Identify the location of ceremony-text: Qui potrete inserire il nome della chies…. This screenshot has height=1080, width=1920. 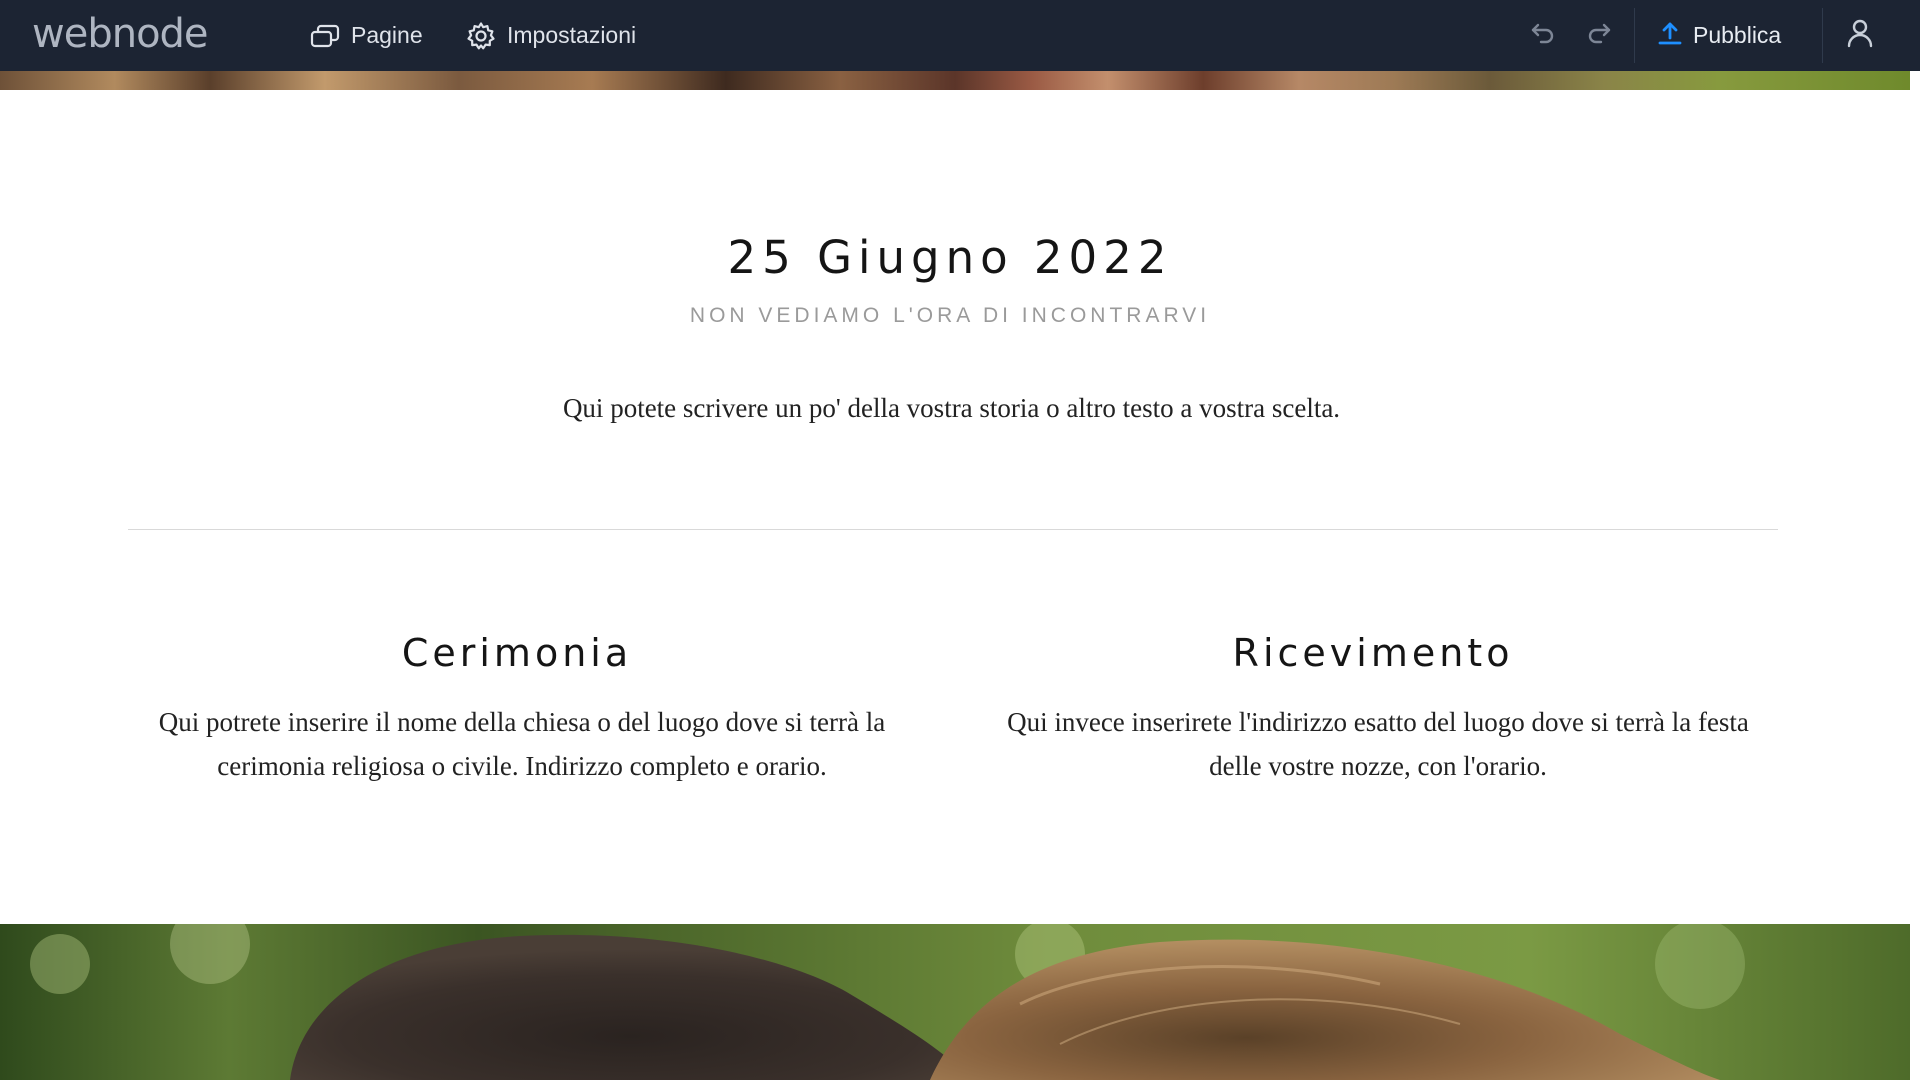
(522, 744).